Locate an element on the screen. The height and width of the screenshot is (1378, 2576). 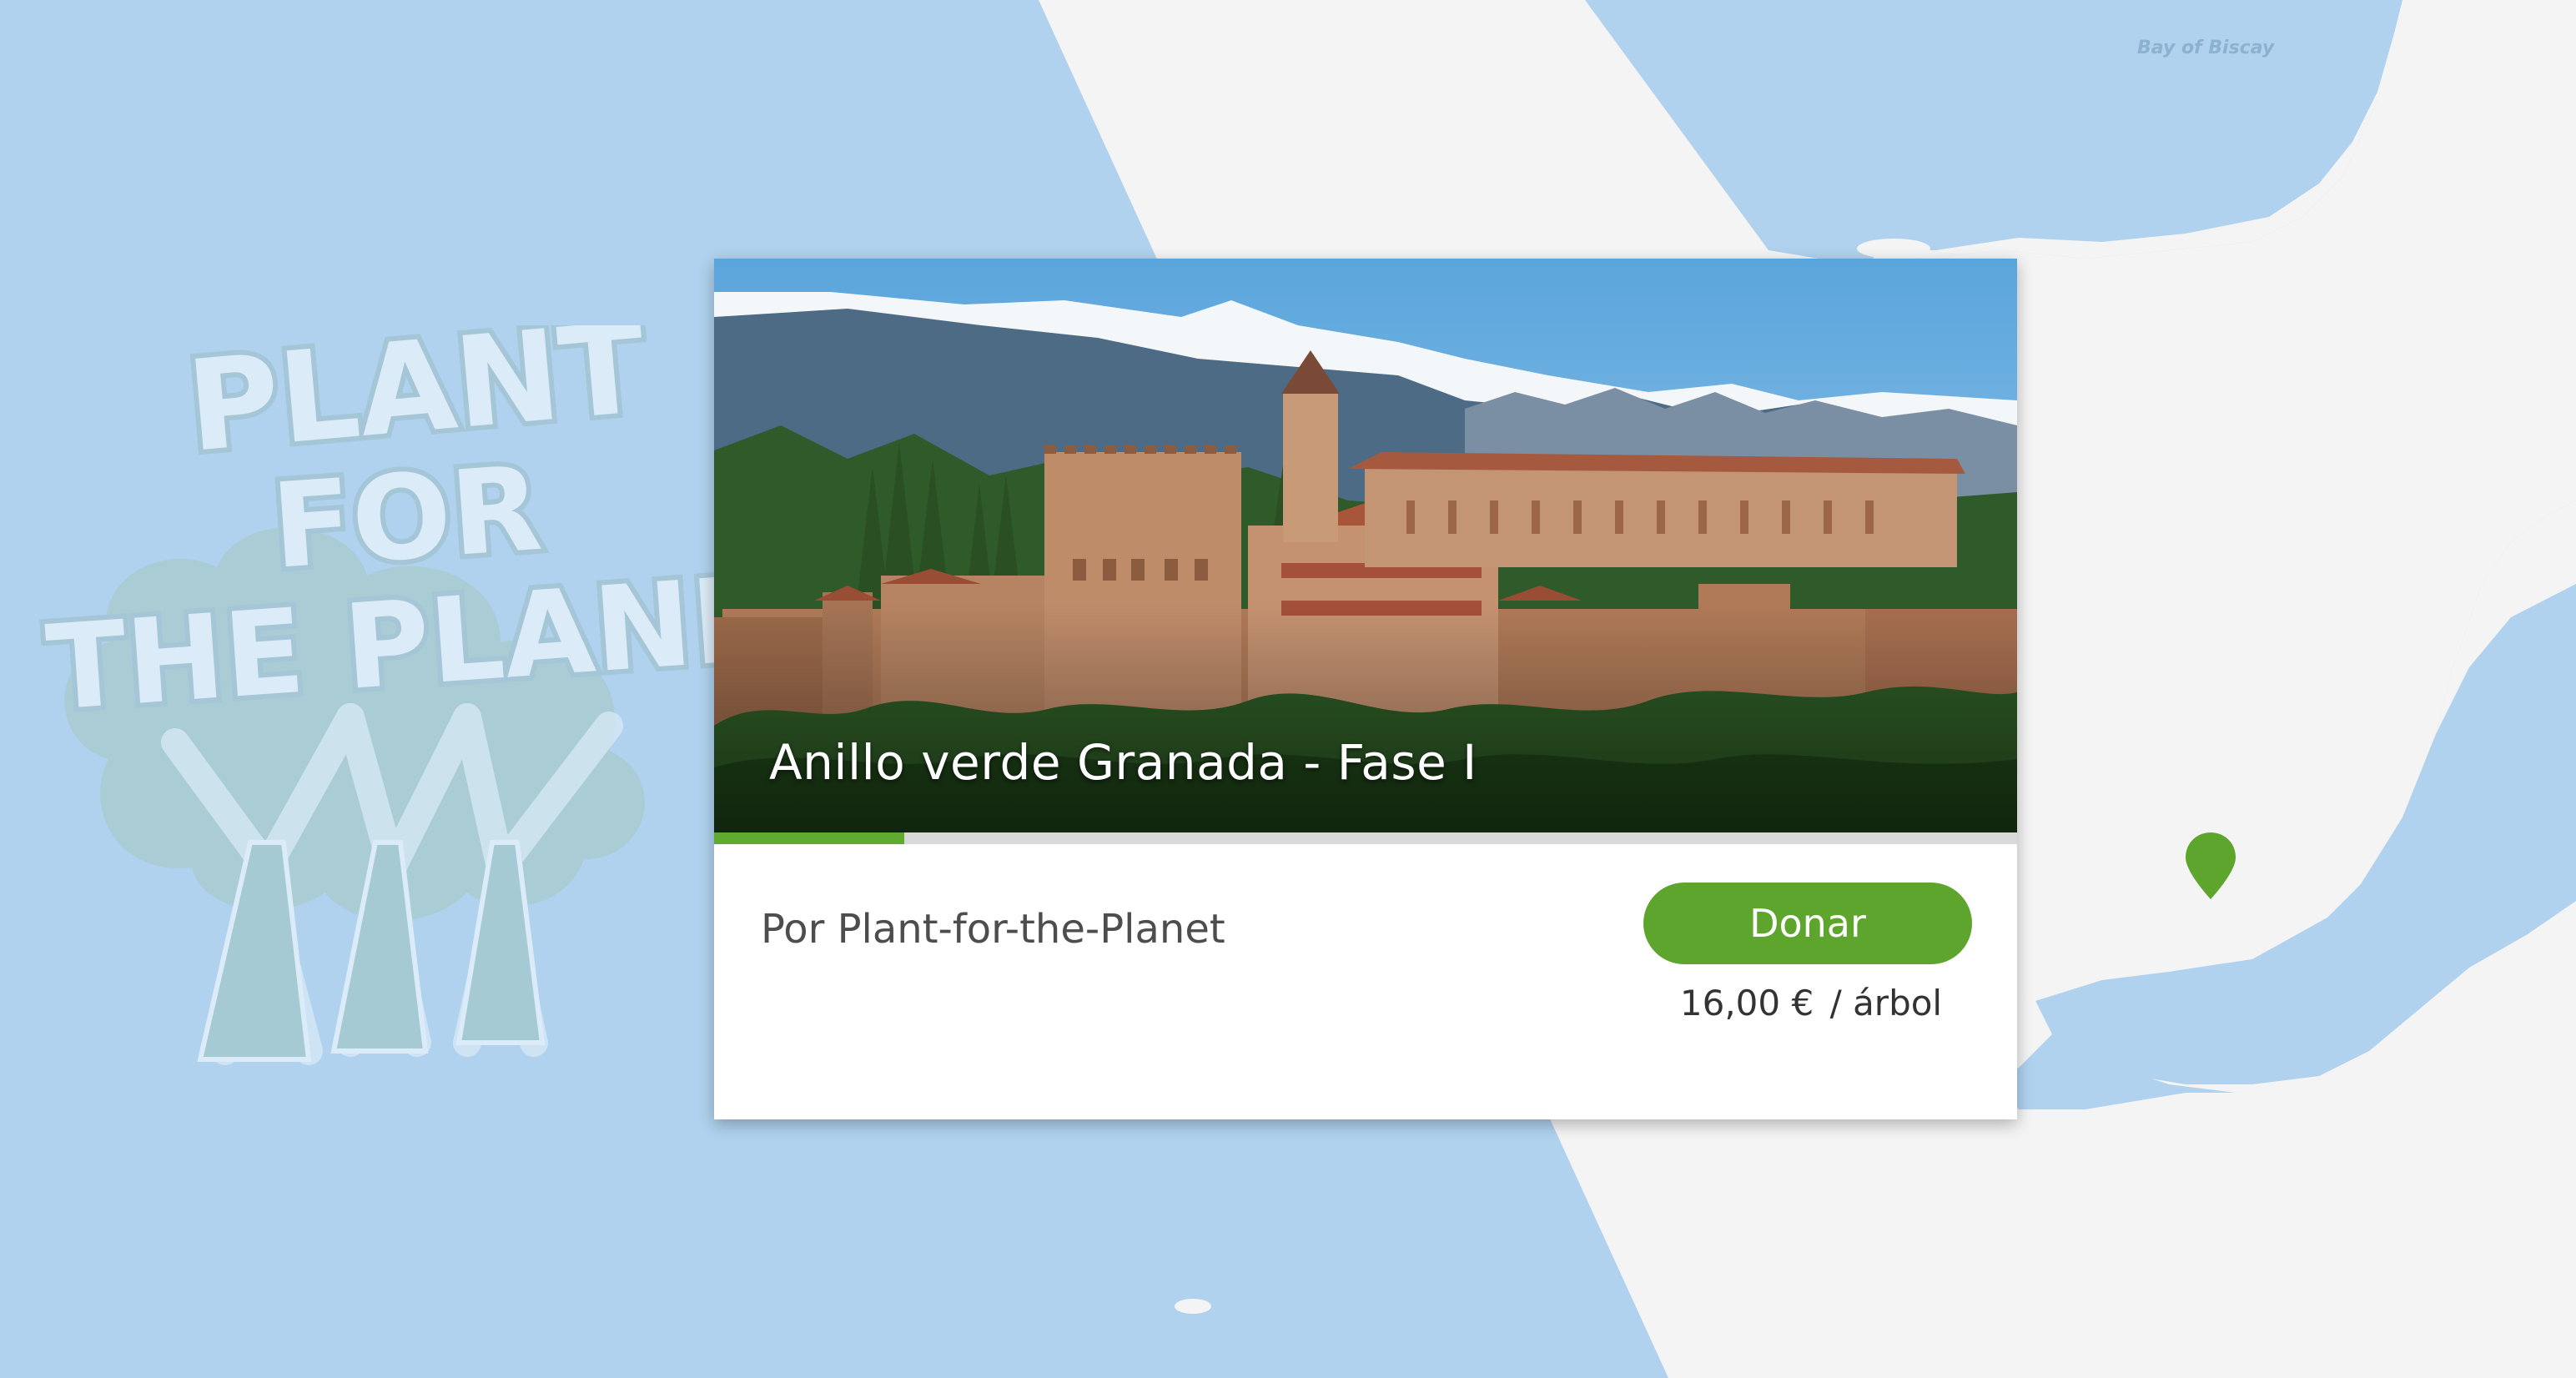
project-owner: Por Plant-for-the-Planet is located at coordinates (993, 929).